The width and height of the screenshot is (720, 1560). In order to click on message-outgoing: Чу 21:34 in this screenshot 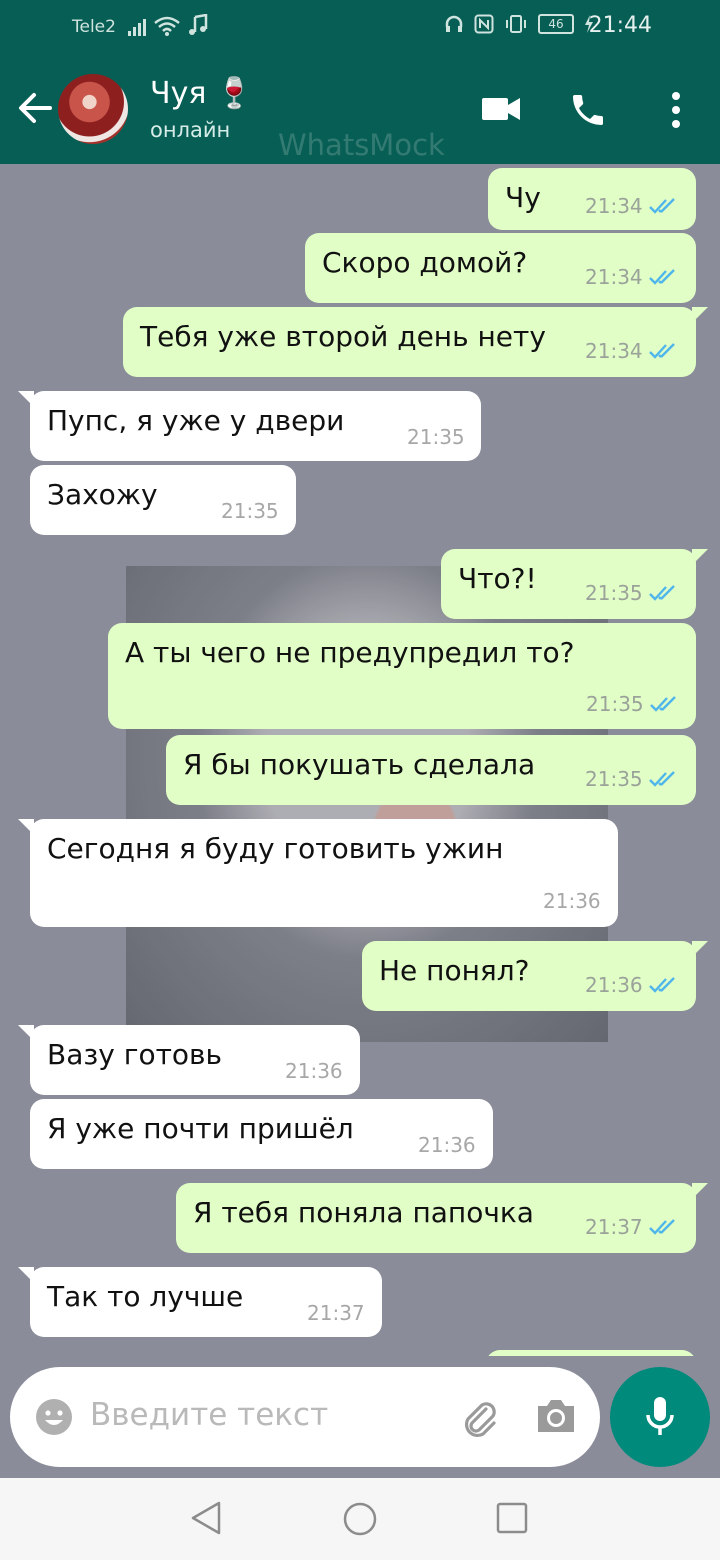, I will do `click(592, 199)`.